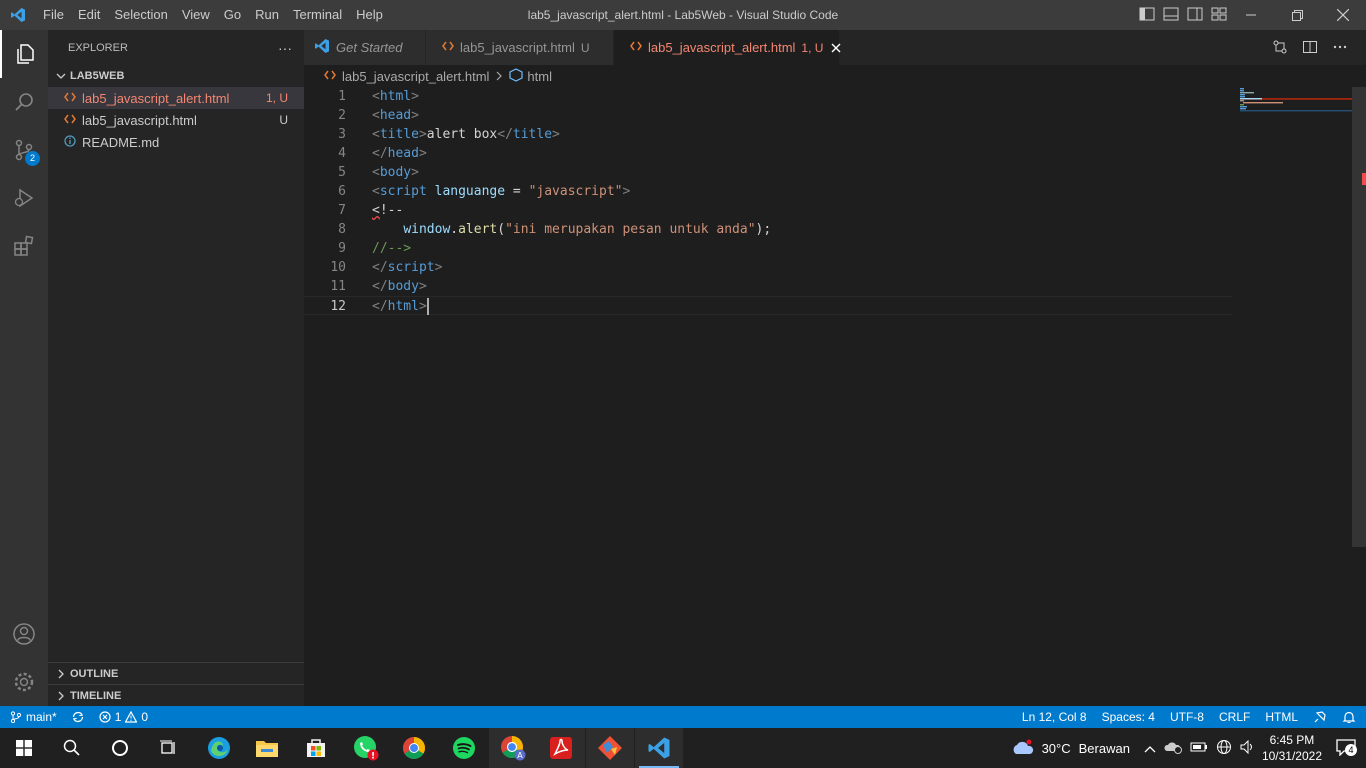 The height and width of the screenshot is (768, 1366). What do you see at coordinates (285, 48) in the screenshot?
I see `more-actions-button: ···` at bounding box center [285, 48].